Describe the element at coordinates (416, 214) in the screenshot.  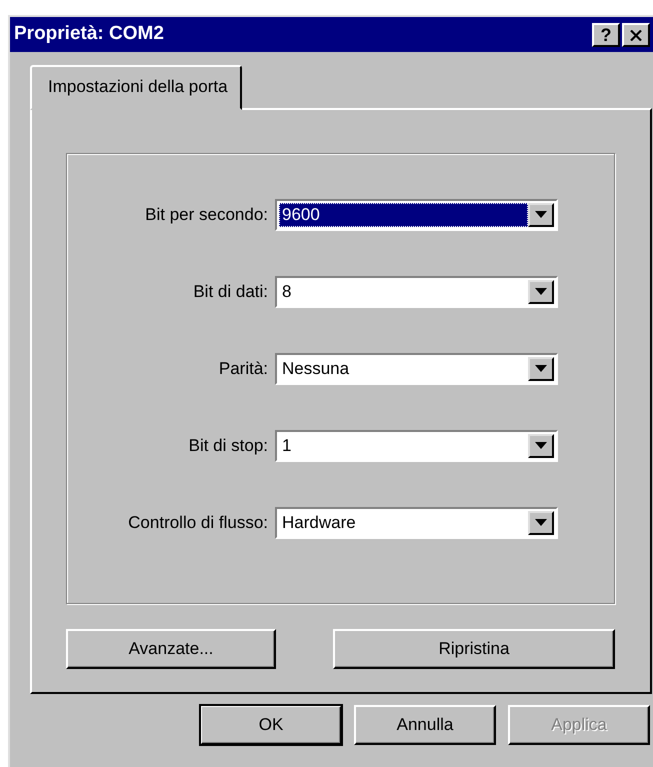
I see `dropdown-field: 9600` at that location.